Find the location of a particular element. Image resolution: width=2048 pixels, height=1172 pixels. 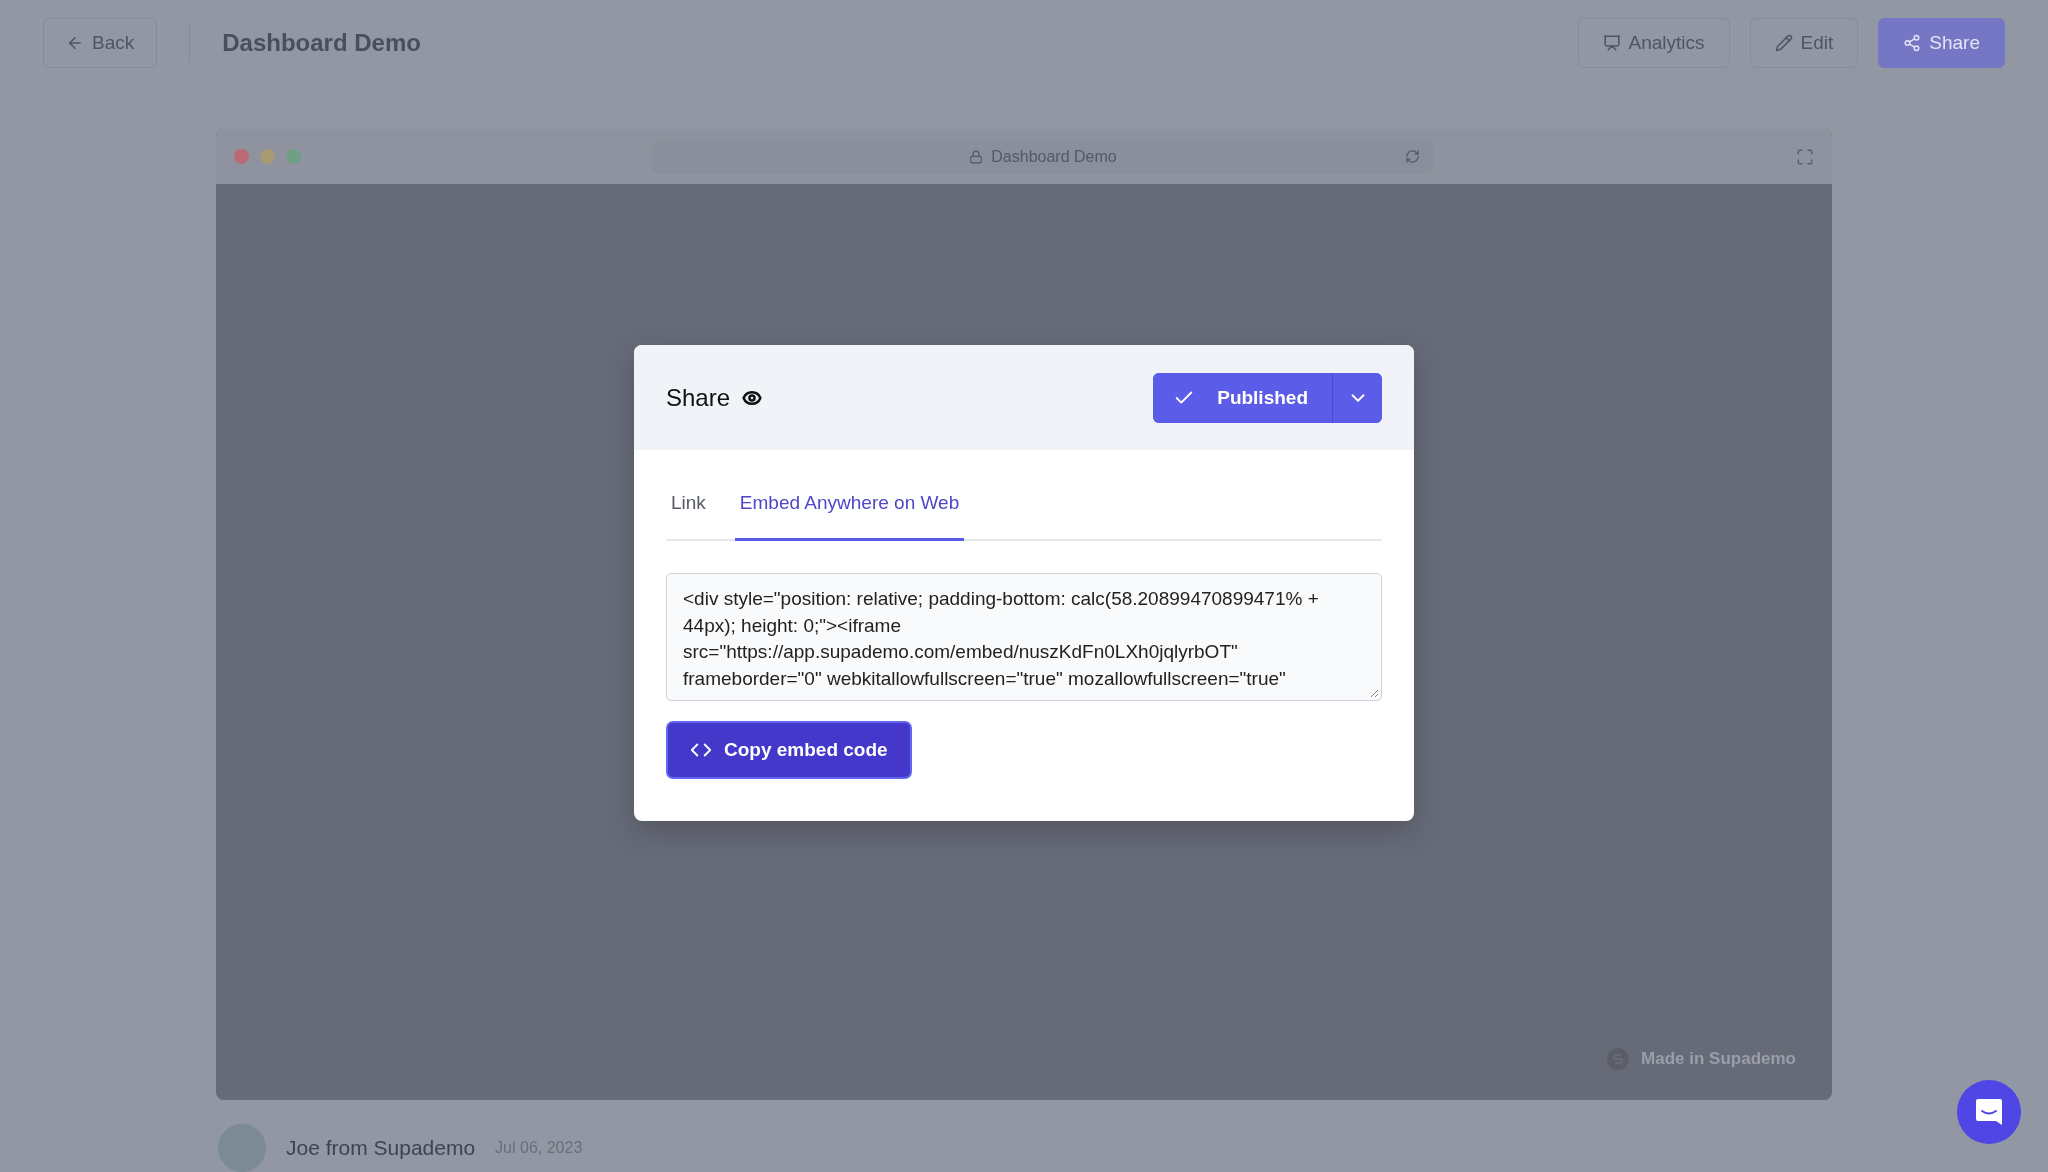

pencil-icon is located at coordinates (1783, 42).